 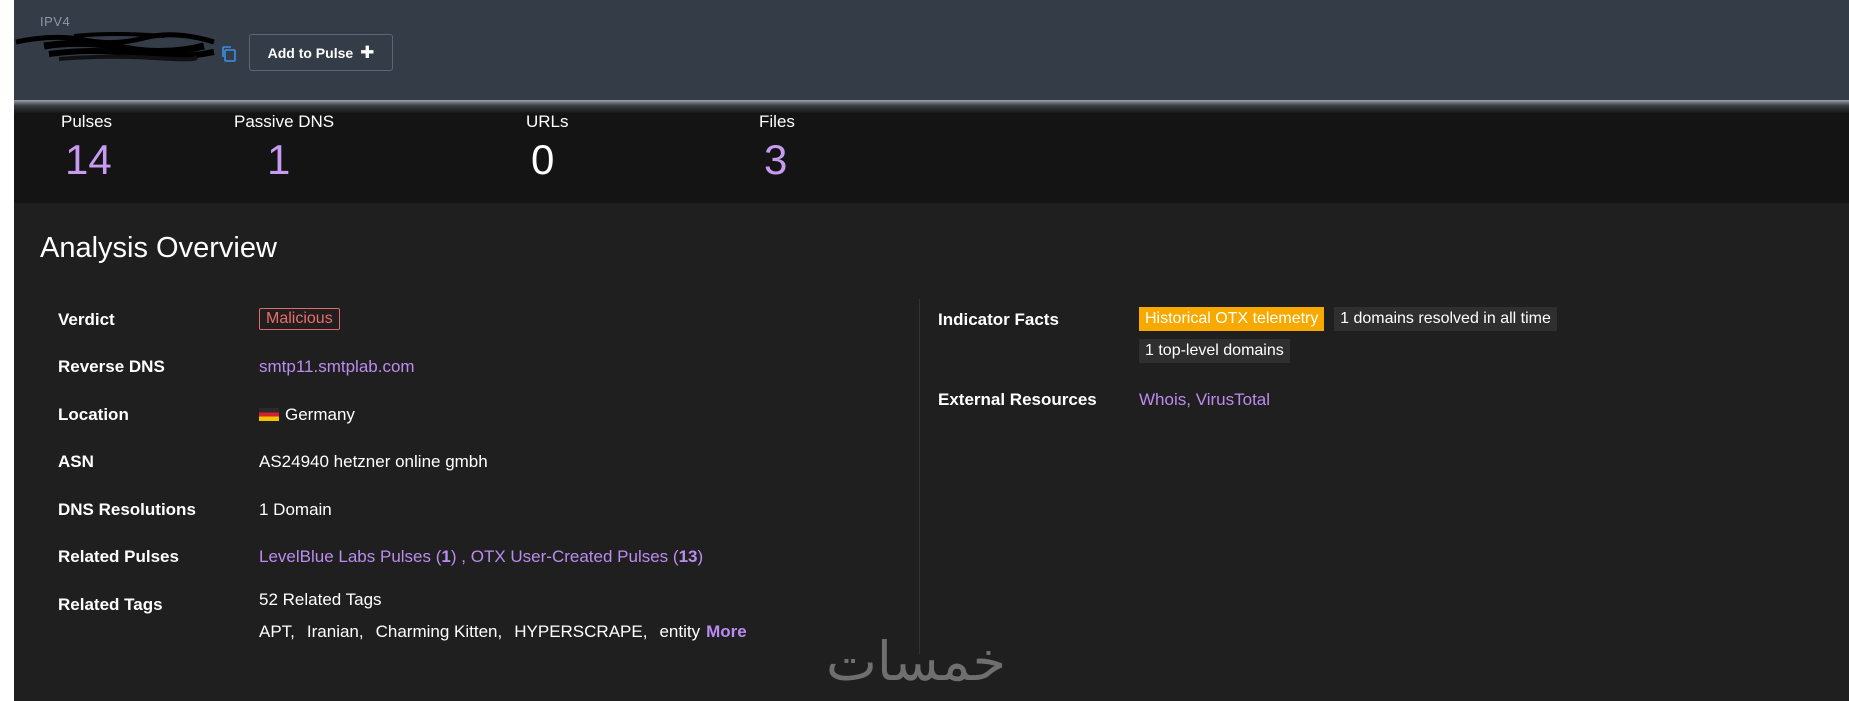 What do you see at coordinates (626, 151) in the screenshot?
I see `stat-urls: URLs 0` at bounding box center [626, 151].